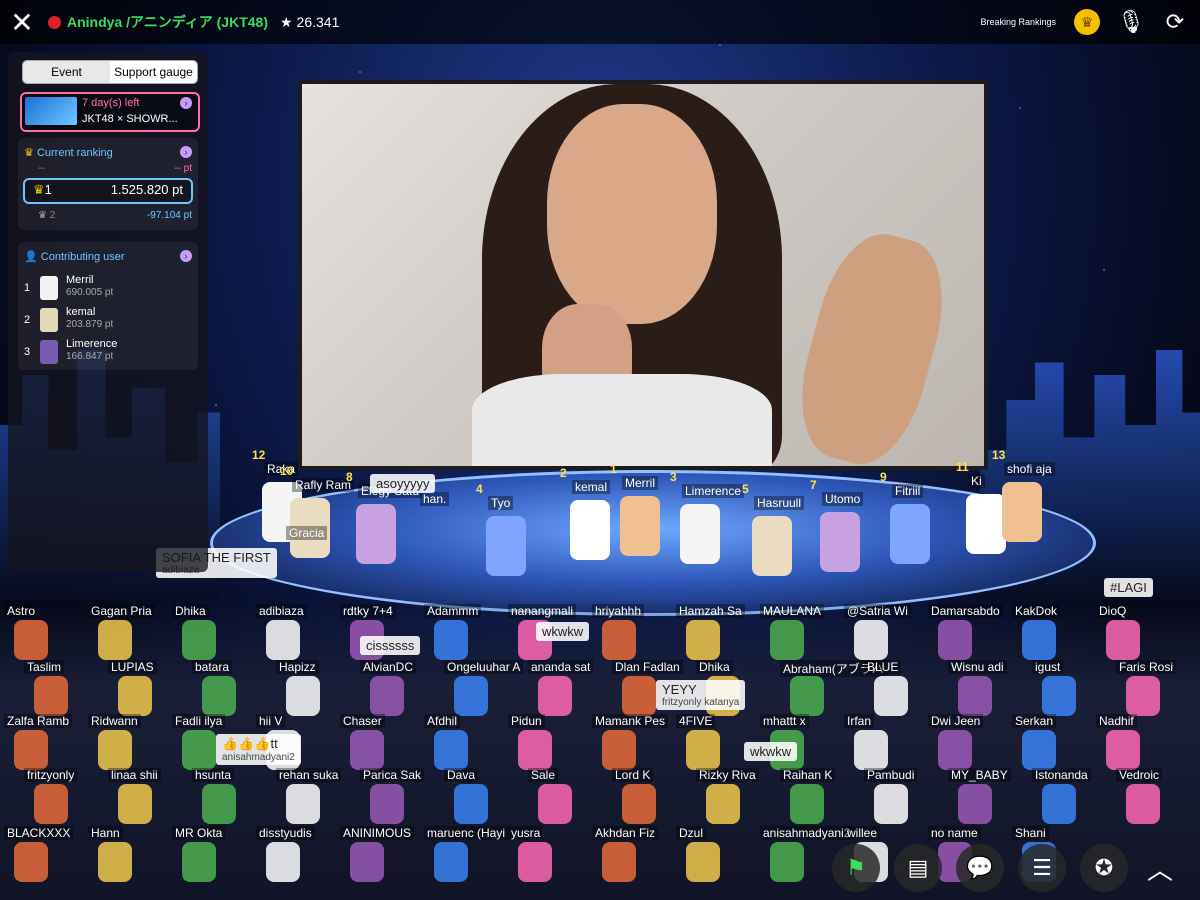 The width and height of the screenshot is (1200, 900). What do you see at coordinates (633, 775) in the screenshot?
I see `crowd-name-tag: Lord K` at bounding box center [633, 775].